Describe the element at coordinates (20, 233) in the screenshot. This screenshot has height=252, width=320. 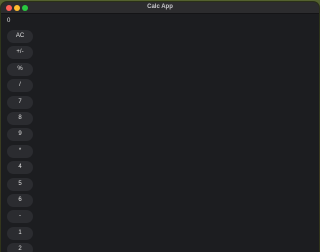
I see `key-1-button: 1` at that location.